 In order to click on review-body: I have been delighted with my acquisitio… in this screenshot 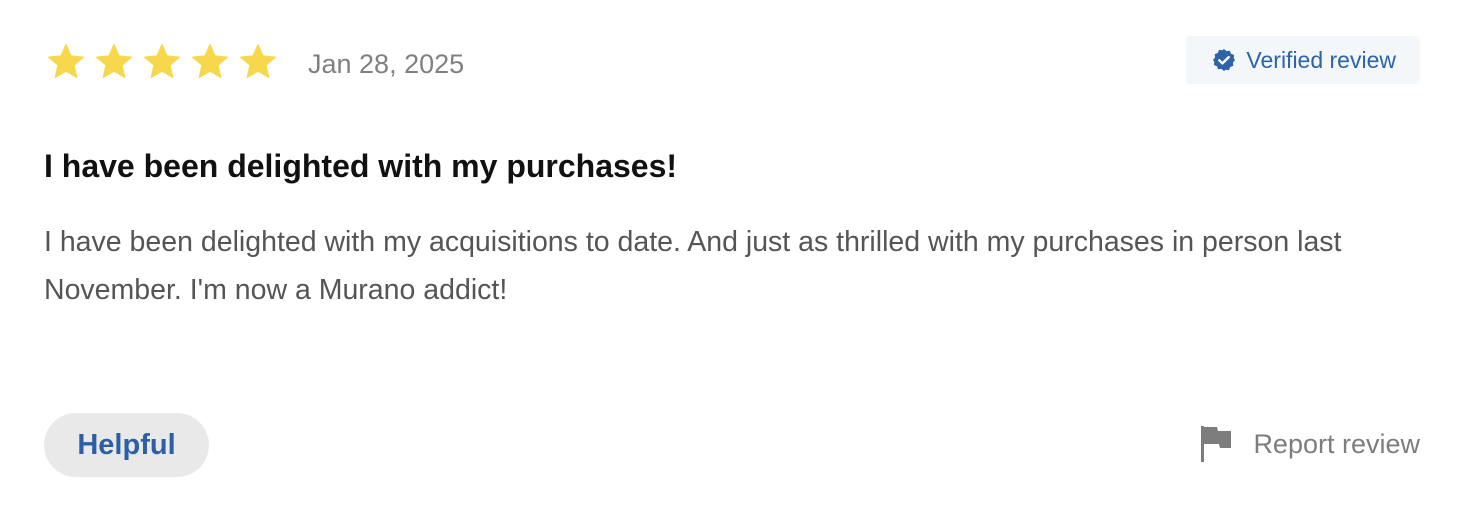, I will do `click(693, 266)`.